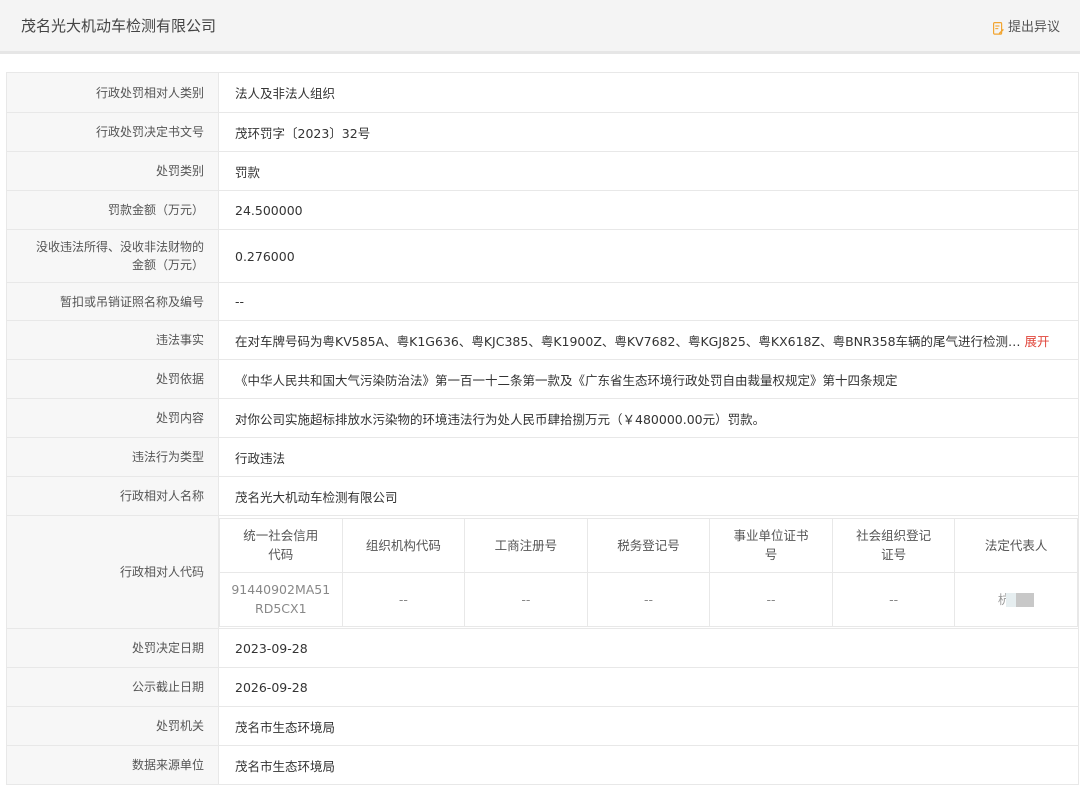 The height and width of the screenshot is (787, 1080). I want to click on table-row: 行政处罚相对人类别 法人及非法人组织, so click(542, 92).